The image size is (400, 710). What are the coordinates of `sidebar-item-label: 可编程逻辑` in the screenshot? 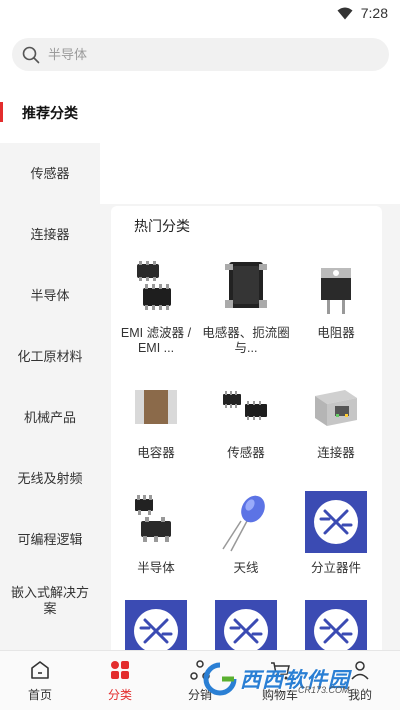 It's located at (50, 539).